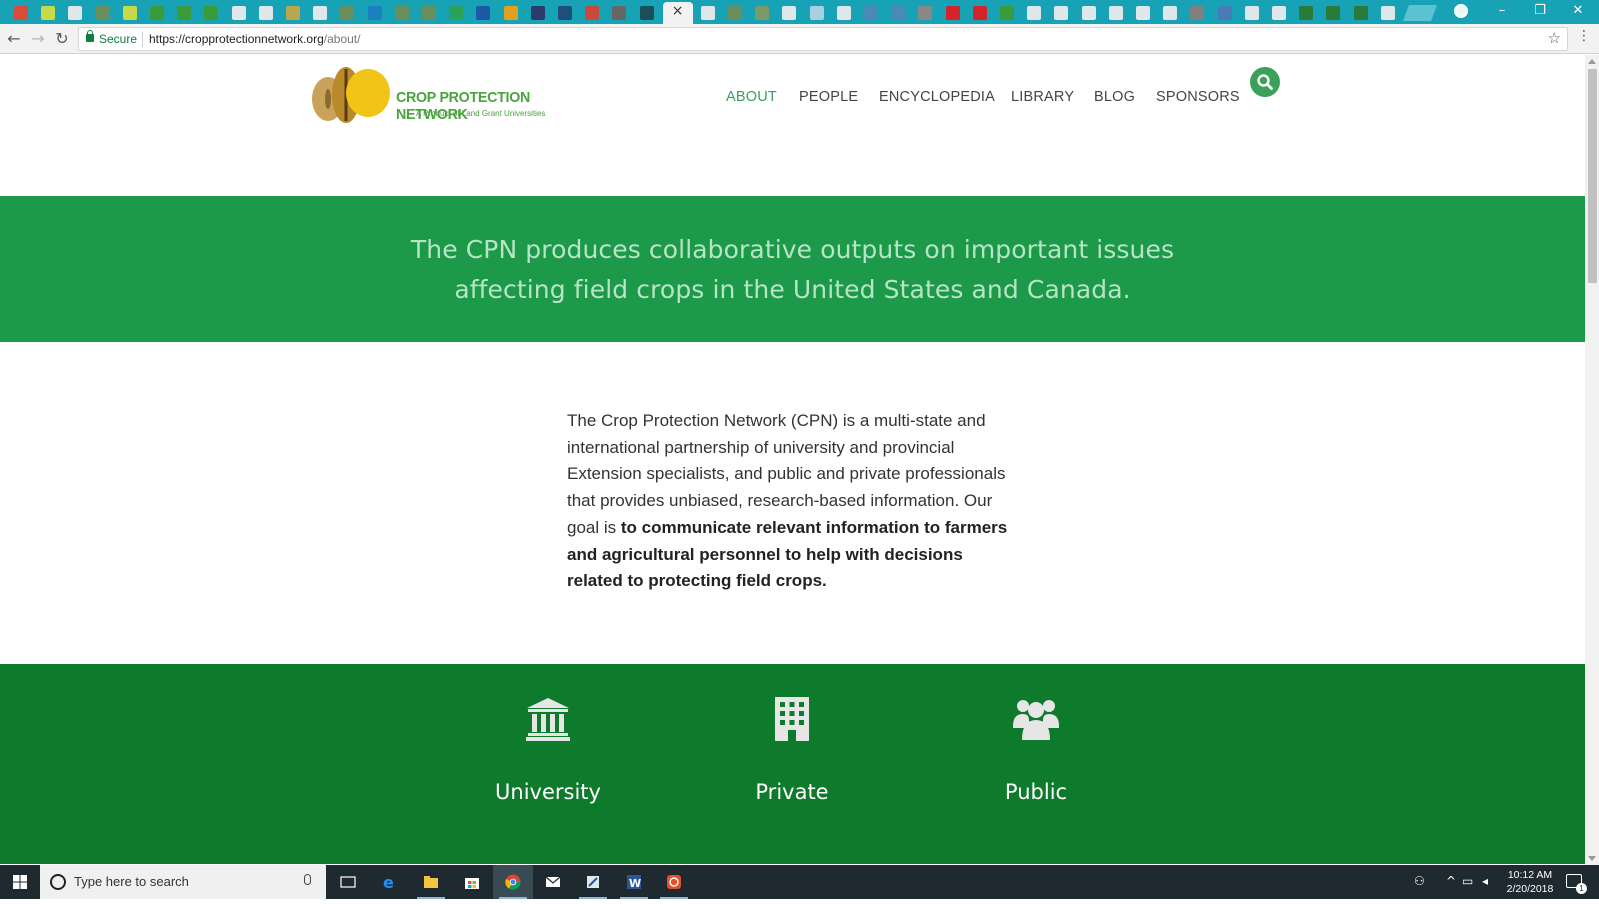  I want to click on system-clock: 10:12 AM 2/20/2018, so click(1530, 882).